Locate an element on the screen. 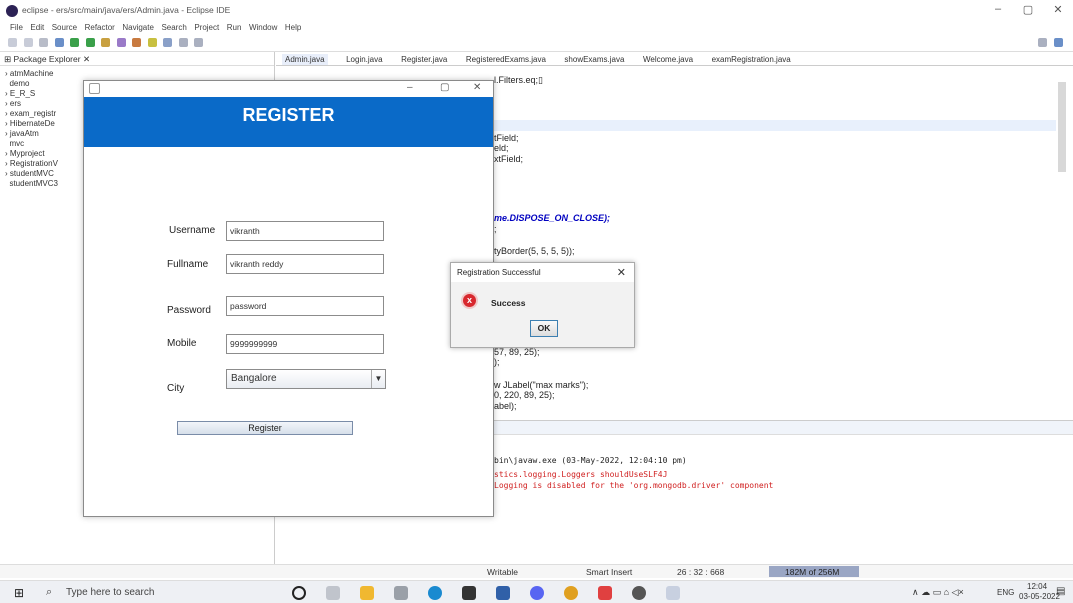  windows-start-icon: ⊞ is located at coordinates (19, 593).